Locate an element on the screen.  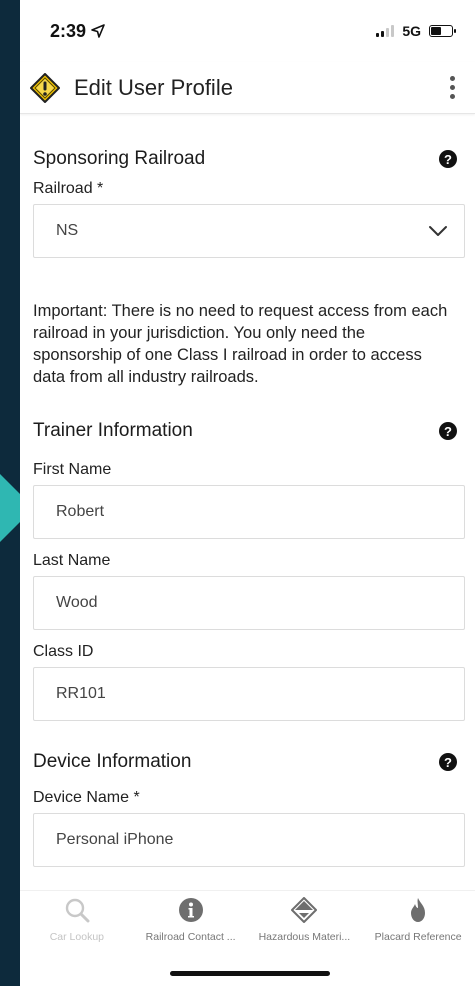
class-id-input: RR101 is located at coordinates (249, 694).